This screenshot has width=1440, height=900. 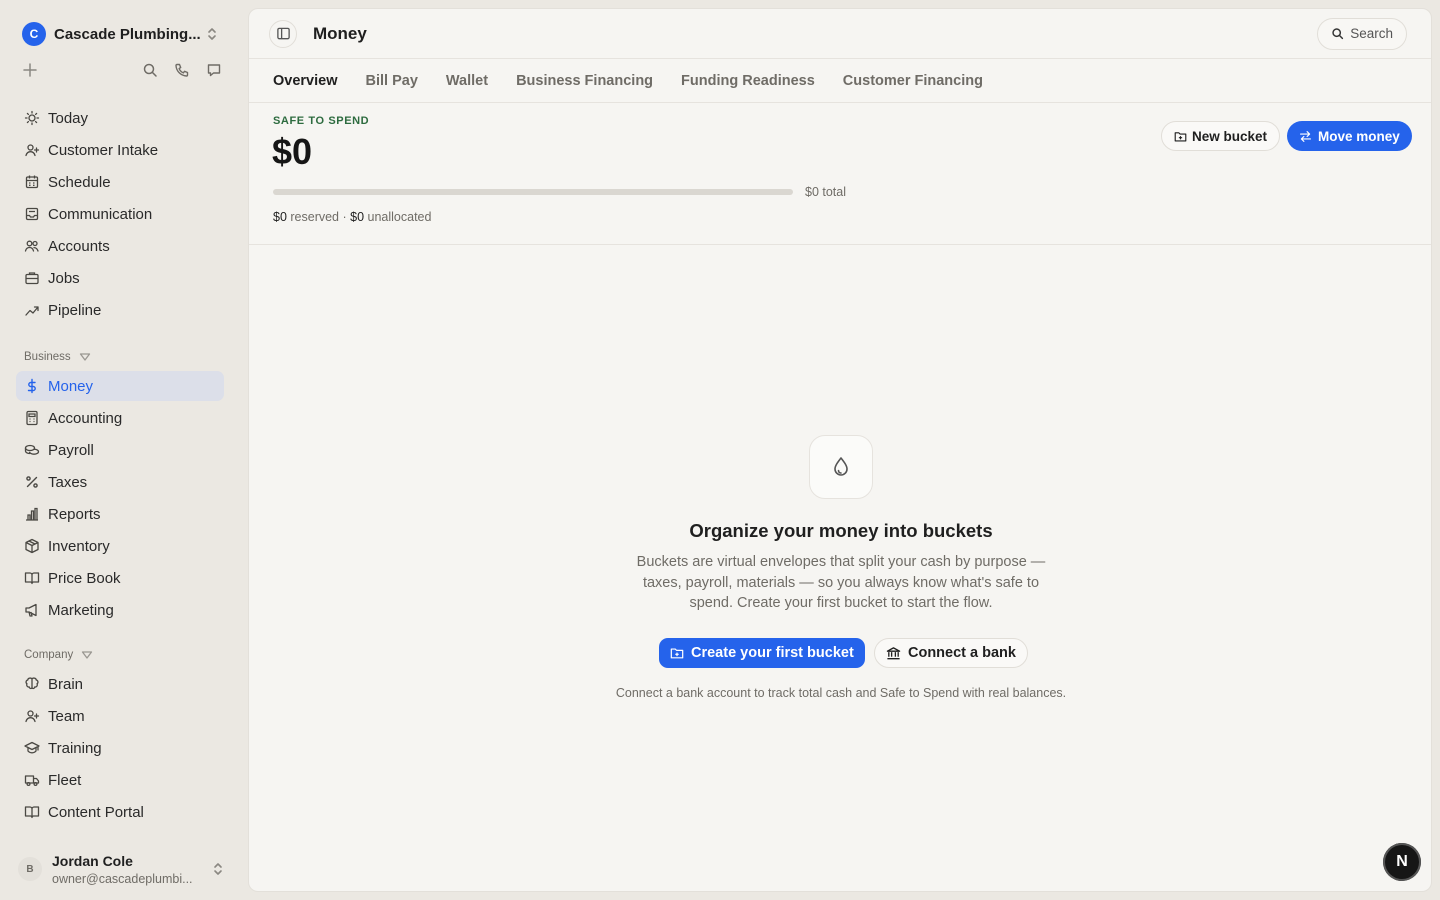 I want to click on search-button-label: Search, so click(x=1371, y=33).